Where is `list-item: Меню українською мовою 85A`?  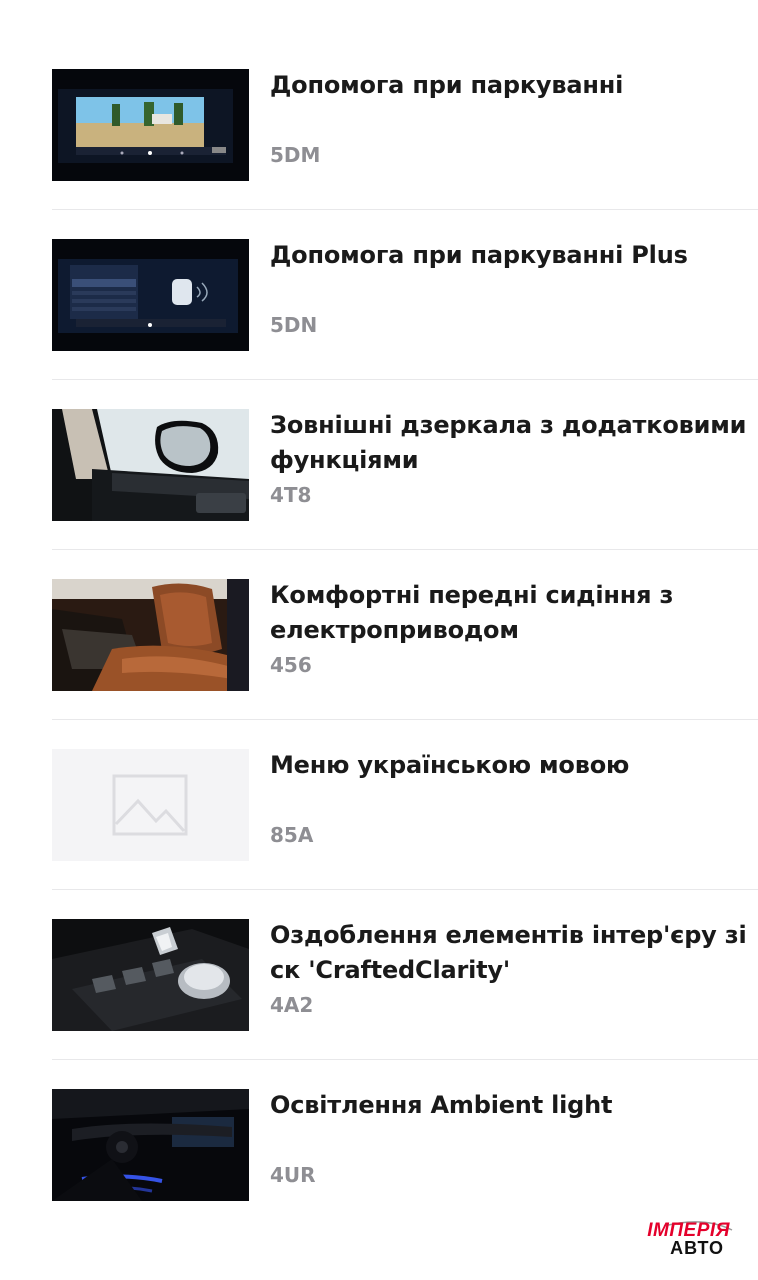
list-item: Меню українською мовою 85A is located at coordinates (405, 805).